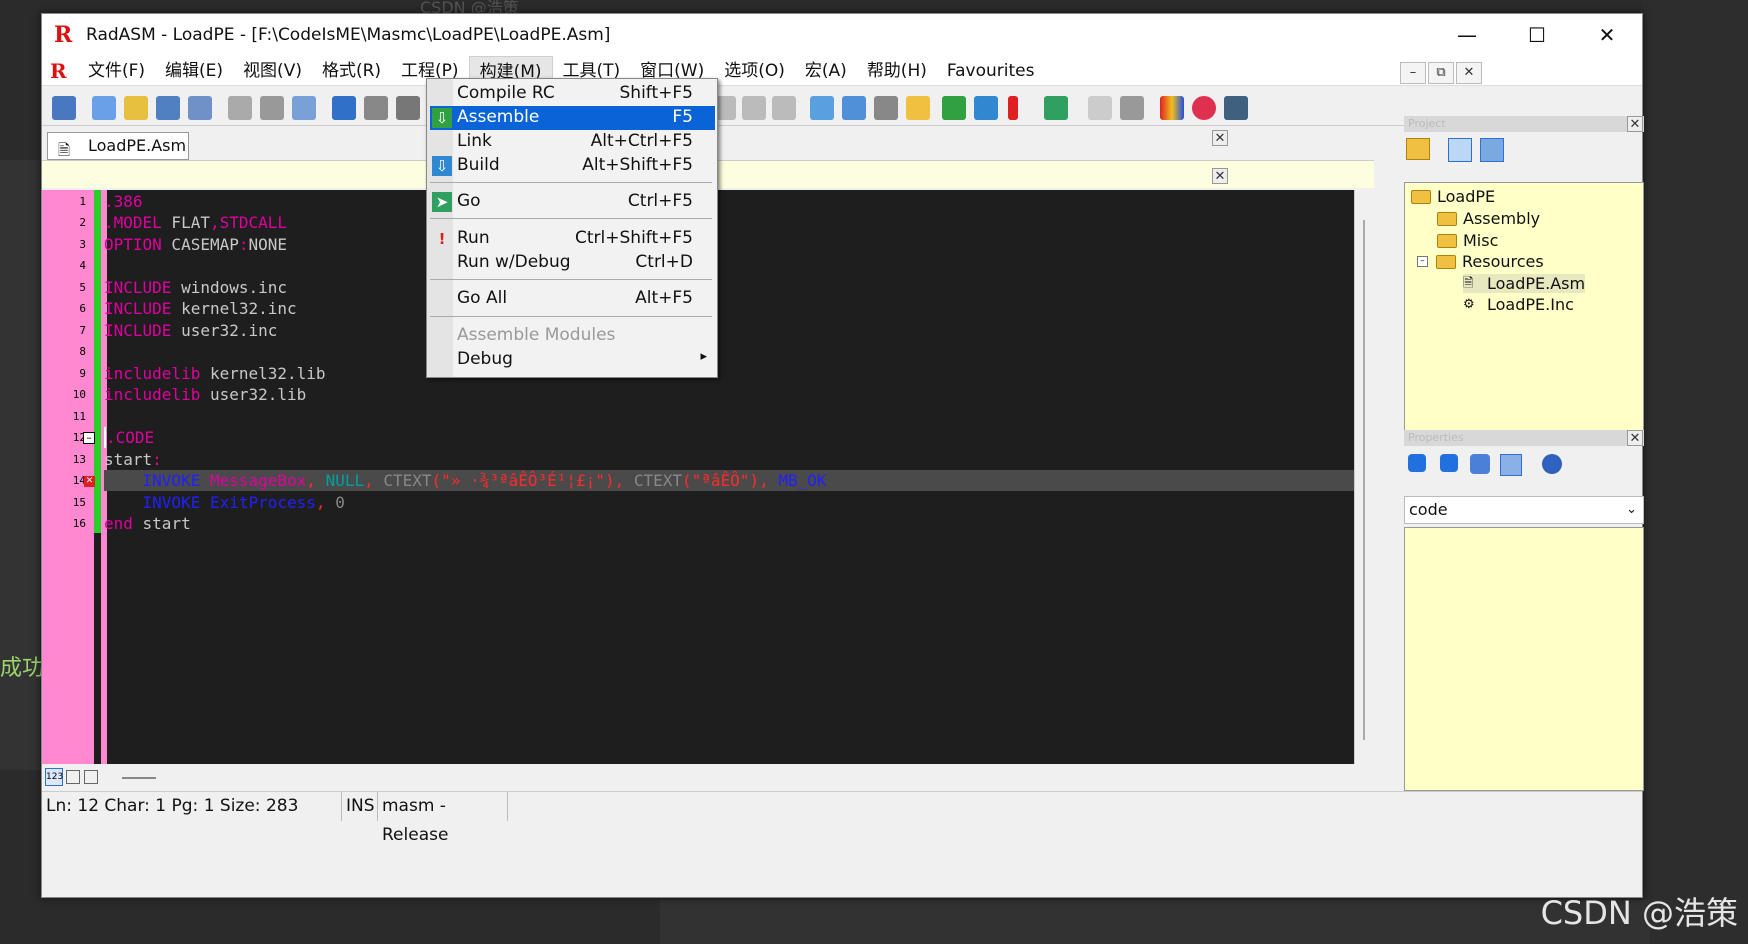 This screenshot has width=1748, height=944. I want to click on line-number: 16, so click(79, 523).